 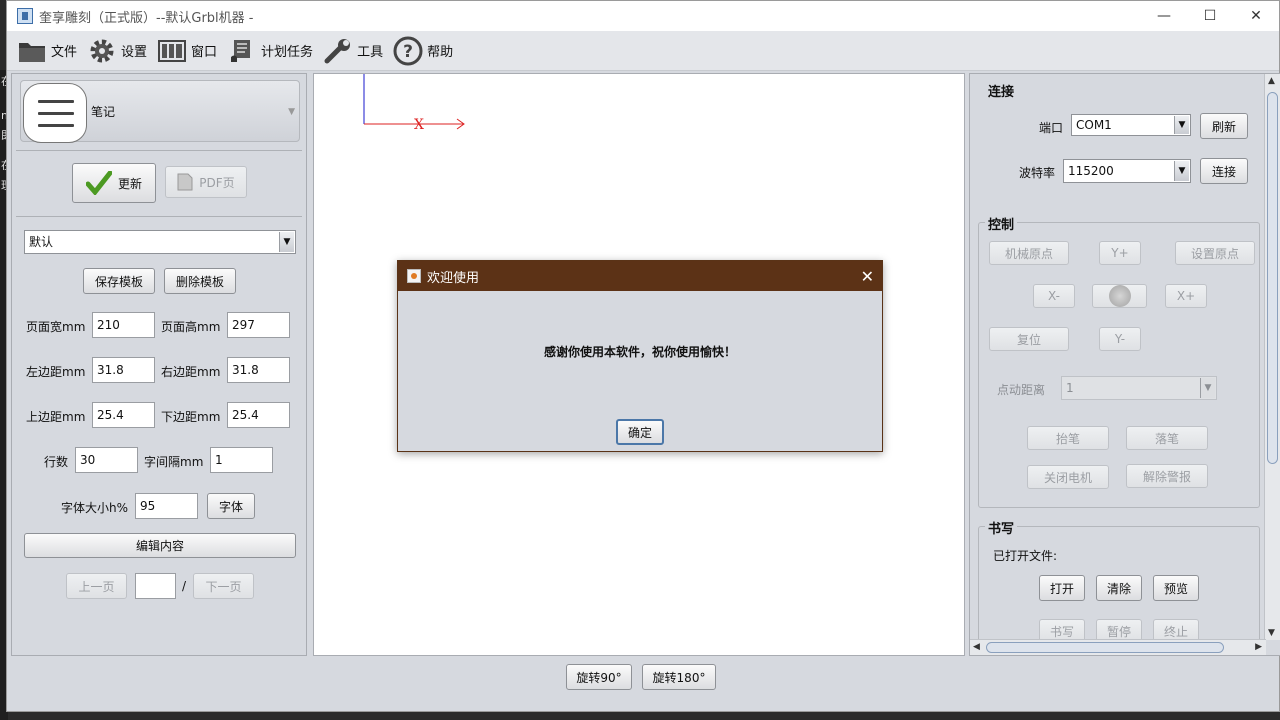 What do you see at coordinates (114, 183) in the screenshot?
I see `update-button: 更新` at bounding box center [114, 183].